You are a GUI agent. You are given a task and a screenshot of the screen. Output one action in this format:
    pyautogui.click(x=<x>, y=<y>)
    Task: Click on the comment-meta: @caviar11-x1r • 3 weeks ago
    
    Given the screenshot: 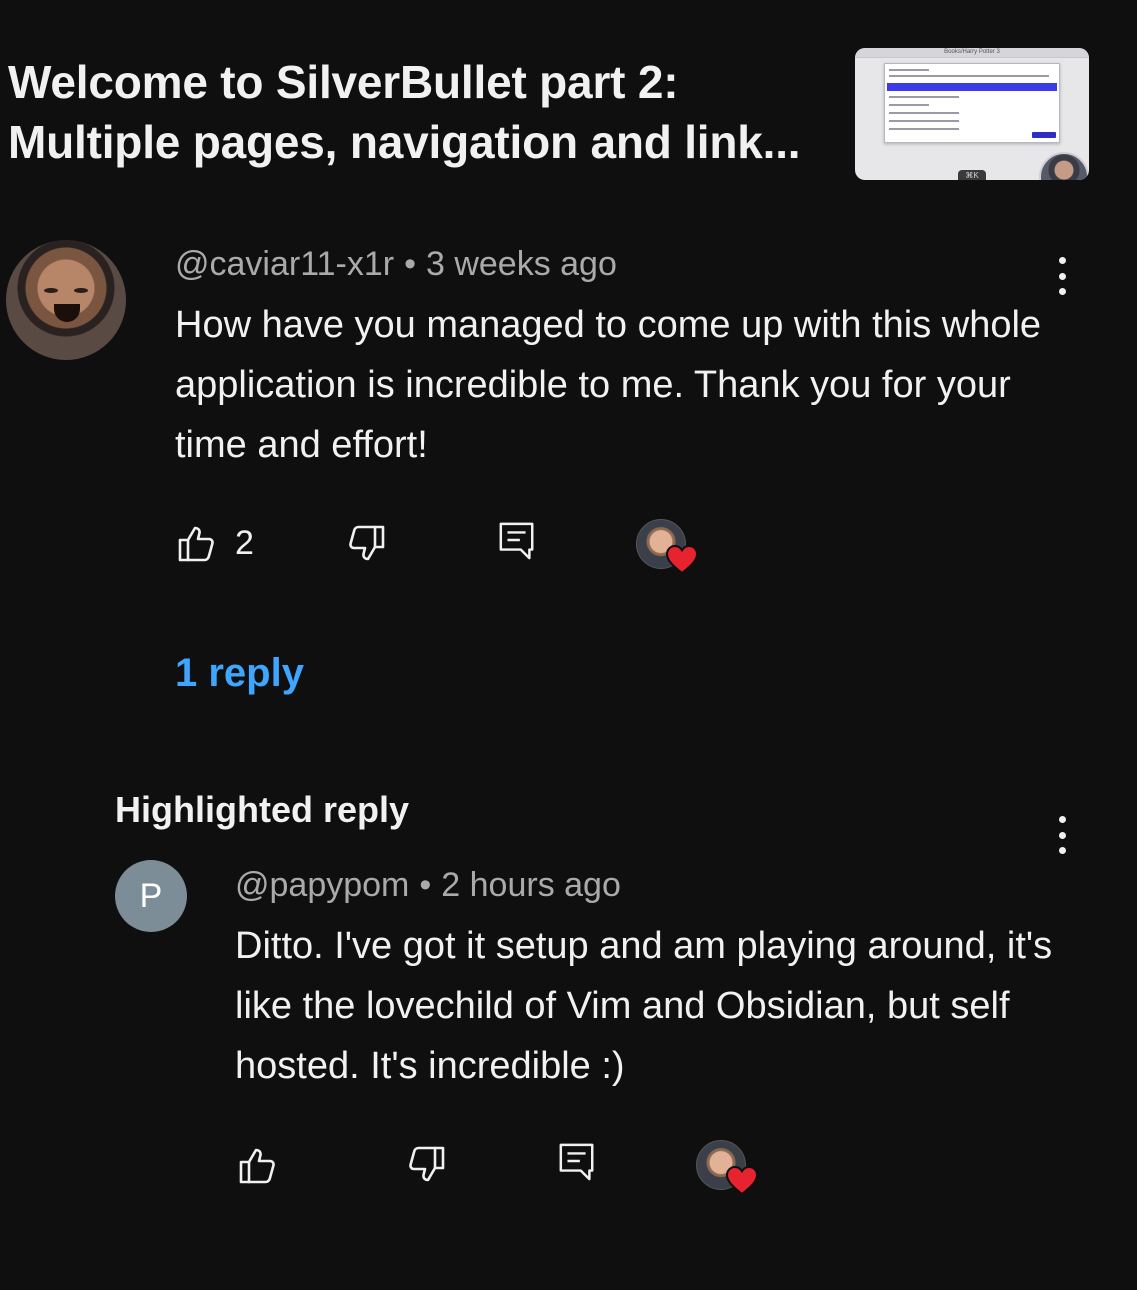 What is the action you would take?
    pyautogui.click(x=396, y=264)
    